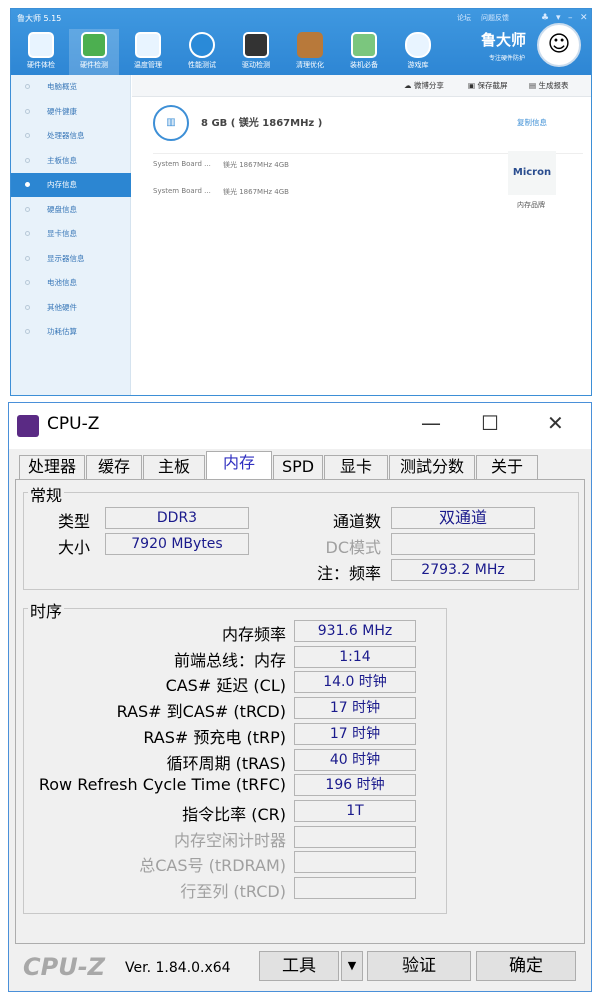 This screenshot has height=996, width=600. I want to click on nav-essentials: 装机必备, so click(364, 52).